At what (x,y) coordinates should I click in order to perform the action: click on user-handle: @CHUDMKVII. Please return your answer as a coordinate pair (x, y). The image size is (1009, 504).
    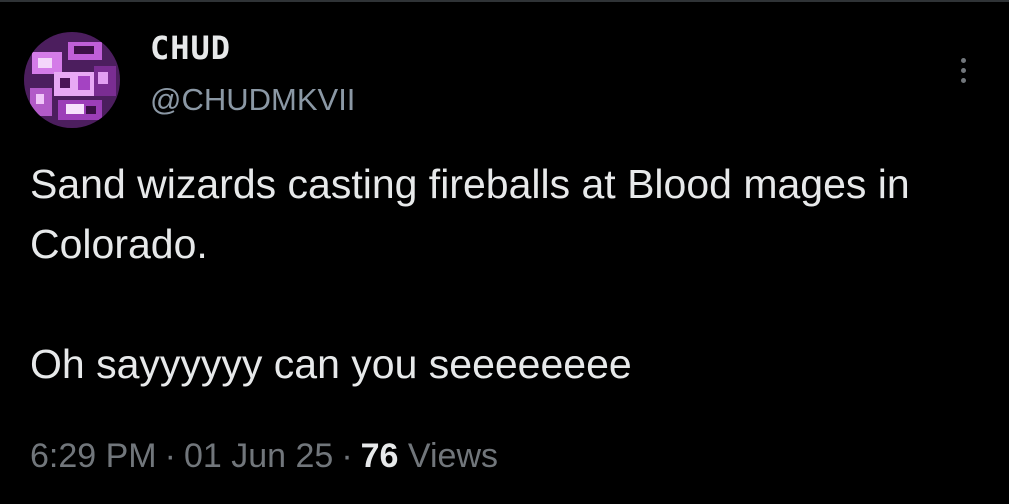
    Looking at the image, I should click on (252, 100).